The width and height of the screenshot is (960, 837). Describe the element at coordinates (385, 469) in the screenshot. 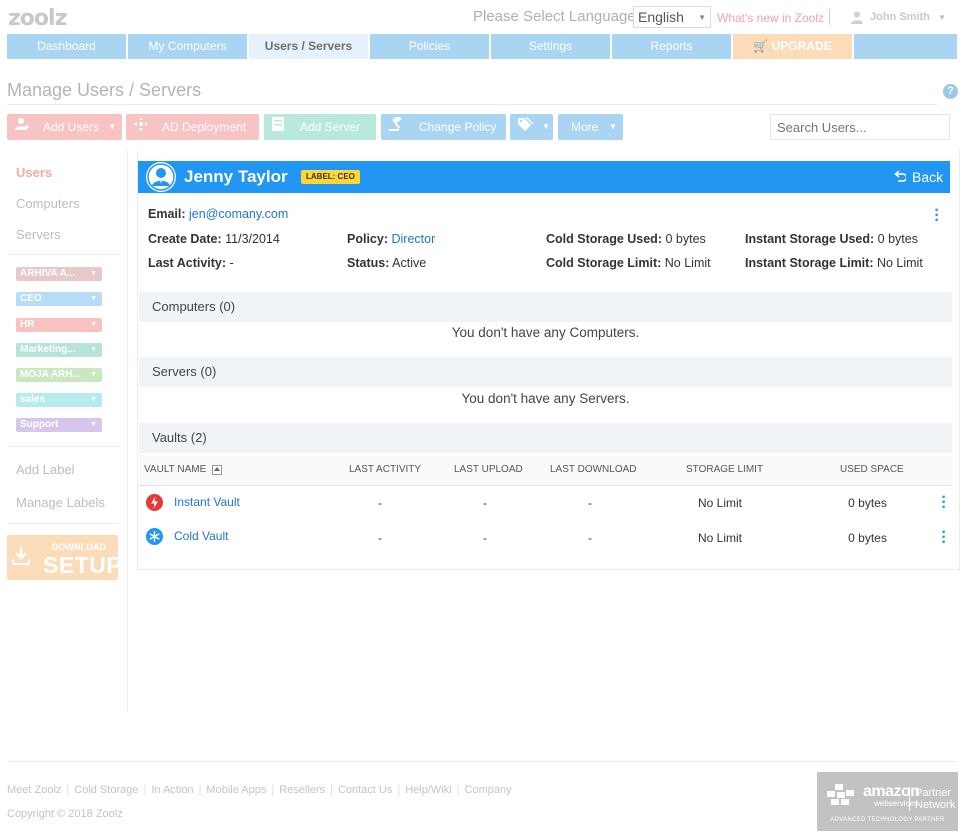

I see `column-last-activity: LAST ACTIVITY` at that location.